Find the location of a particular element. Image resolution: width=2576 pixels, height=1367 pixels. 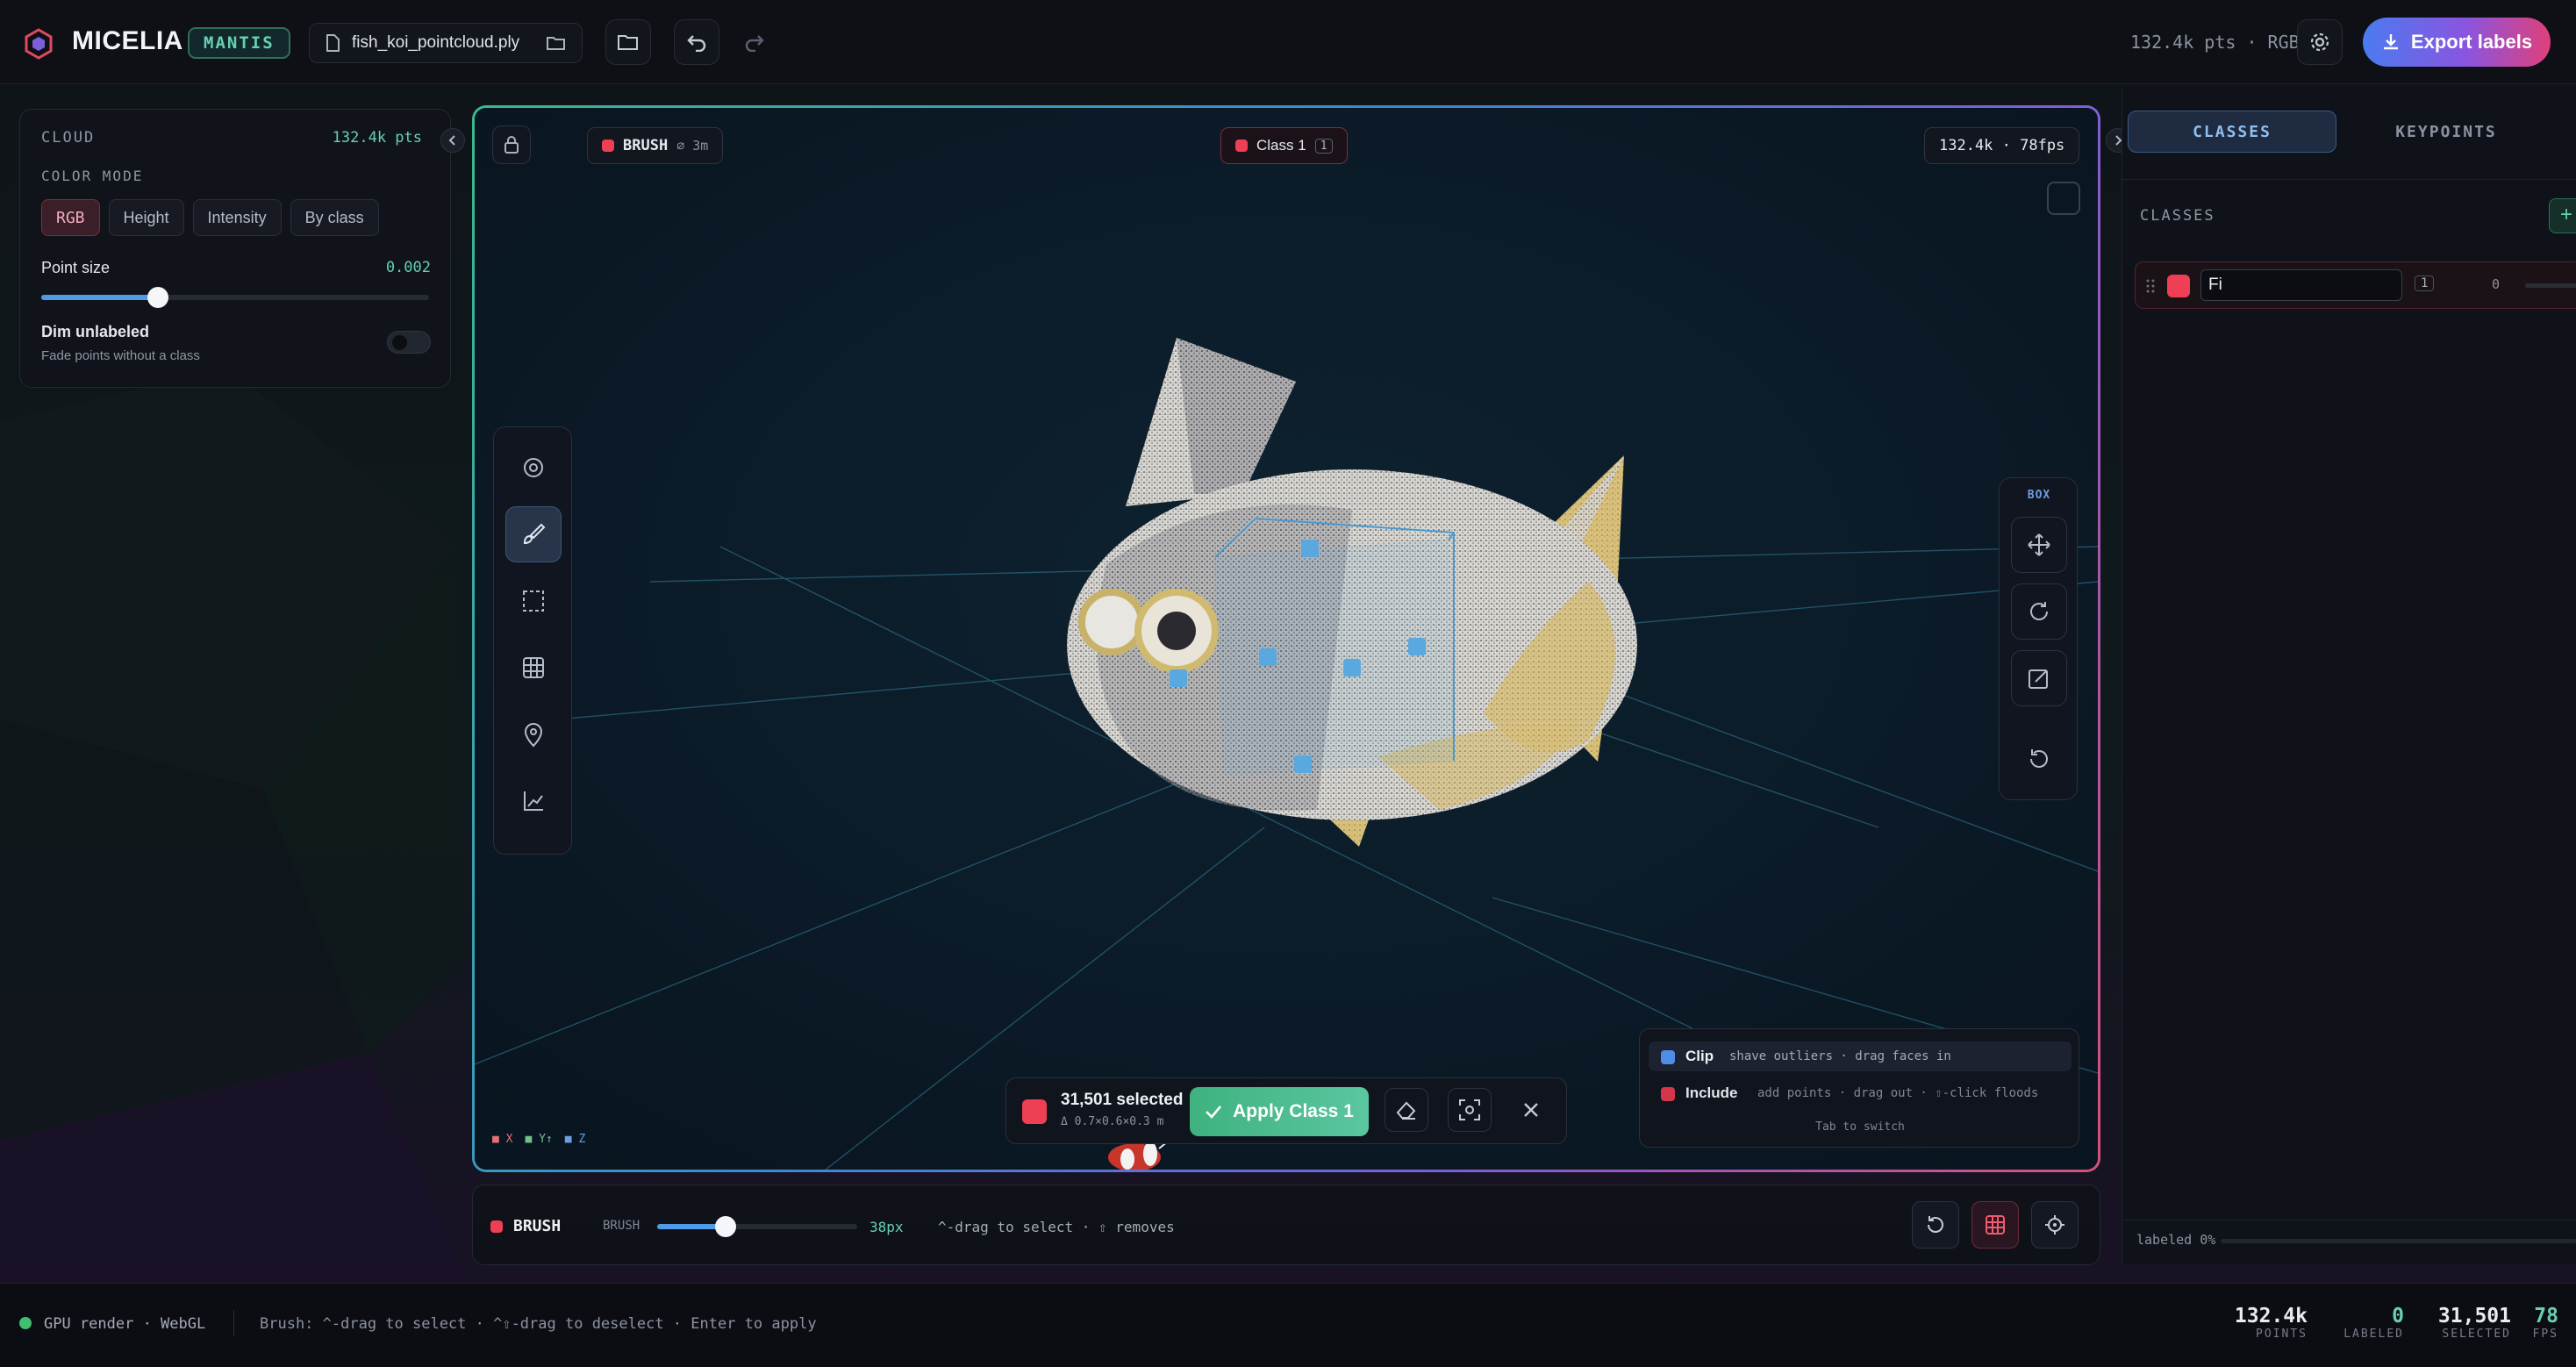

color-mode-rgb: RGB is located at coordinates (70, 217).